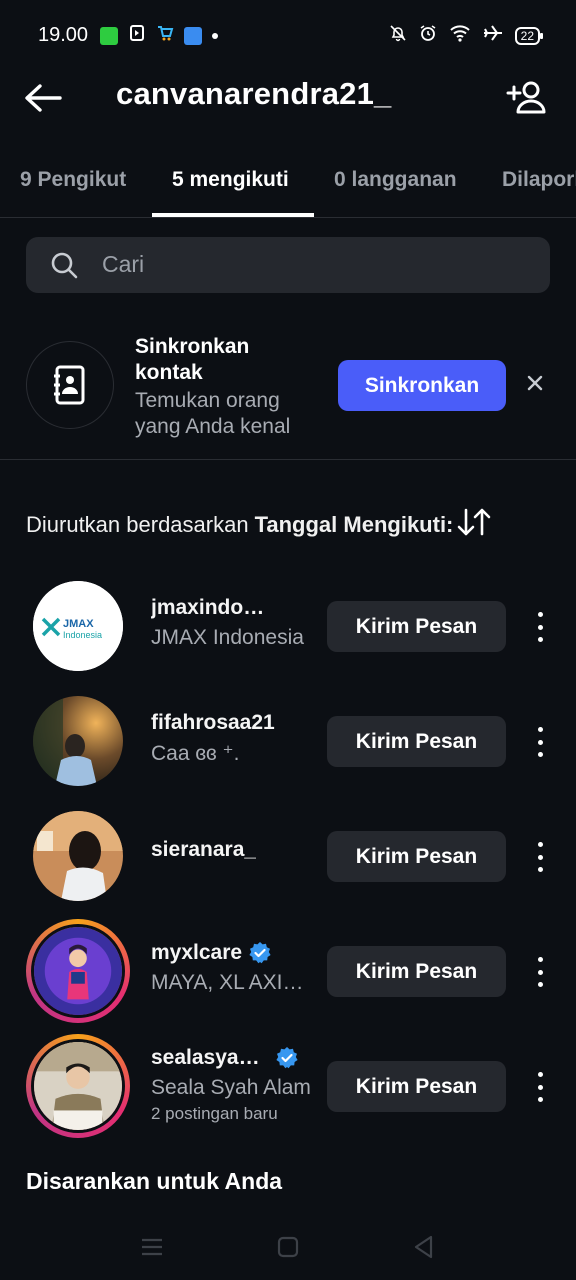  Describe the element at coordinates (395, 180) in the screenshot. I see `tab-subscriptions: 0 langganan` at that location.